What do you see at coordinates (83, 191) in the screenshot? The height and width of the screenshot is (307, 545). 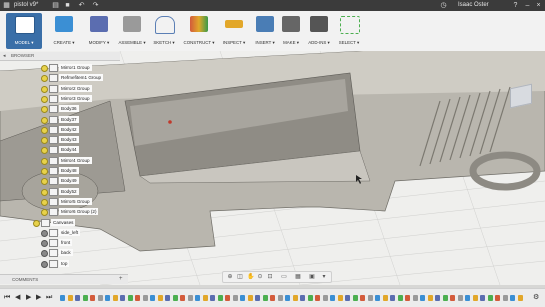 I see `browser-item: Body52` at bounding box center [83, 191].